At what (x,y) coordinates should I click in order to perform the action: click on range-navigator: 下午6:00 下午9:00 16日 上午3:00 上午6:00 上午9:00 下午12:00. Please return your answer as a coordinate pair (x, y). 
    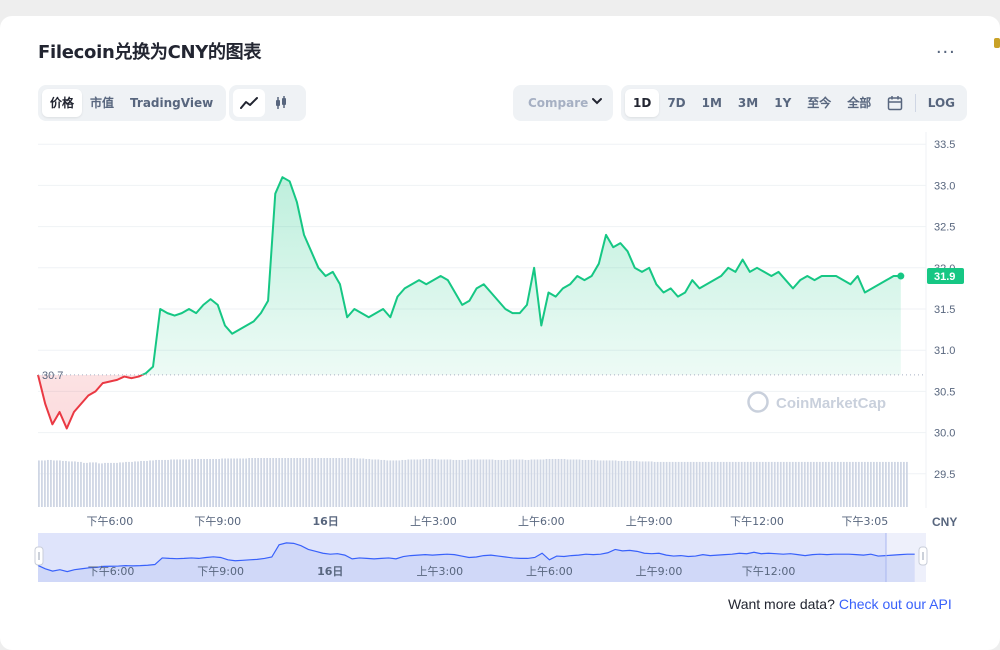
    Looking at the image, I should click on (481, 557).